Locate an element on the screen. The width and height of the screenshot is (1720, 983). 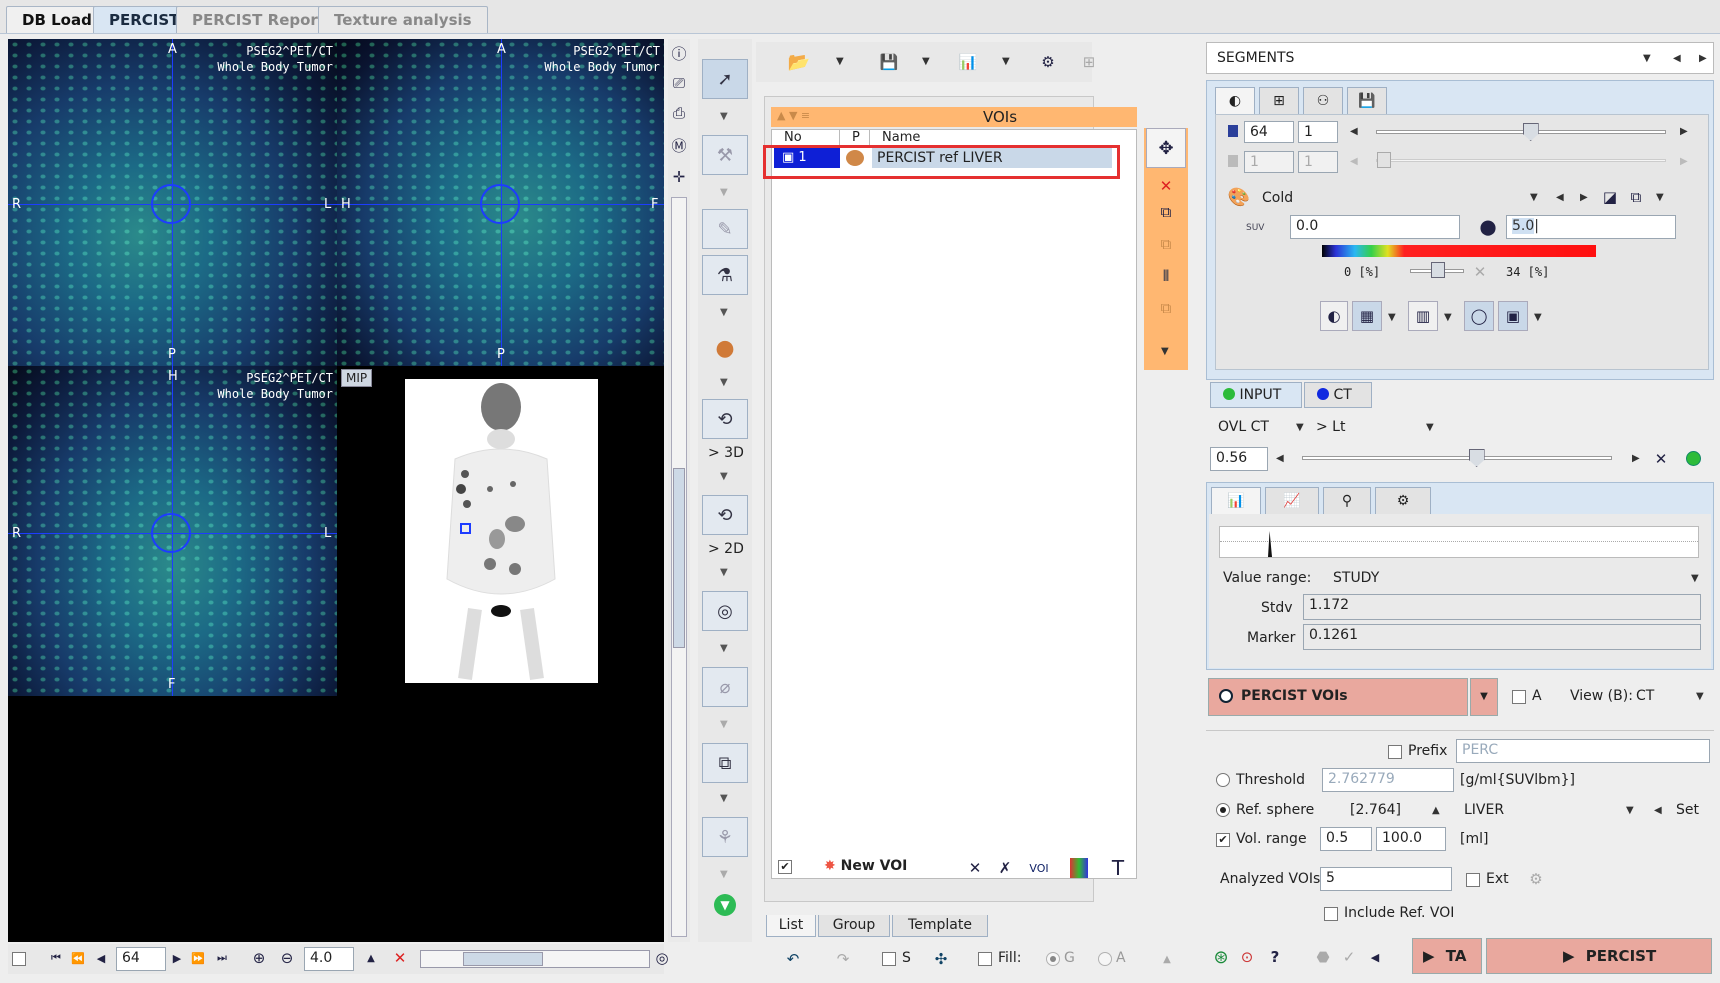
delete-icon: ✕ is located at coordinates (975, 868).